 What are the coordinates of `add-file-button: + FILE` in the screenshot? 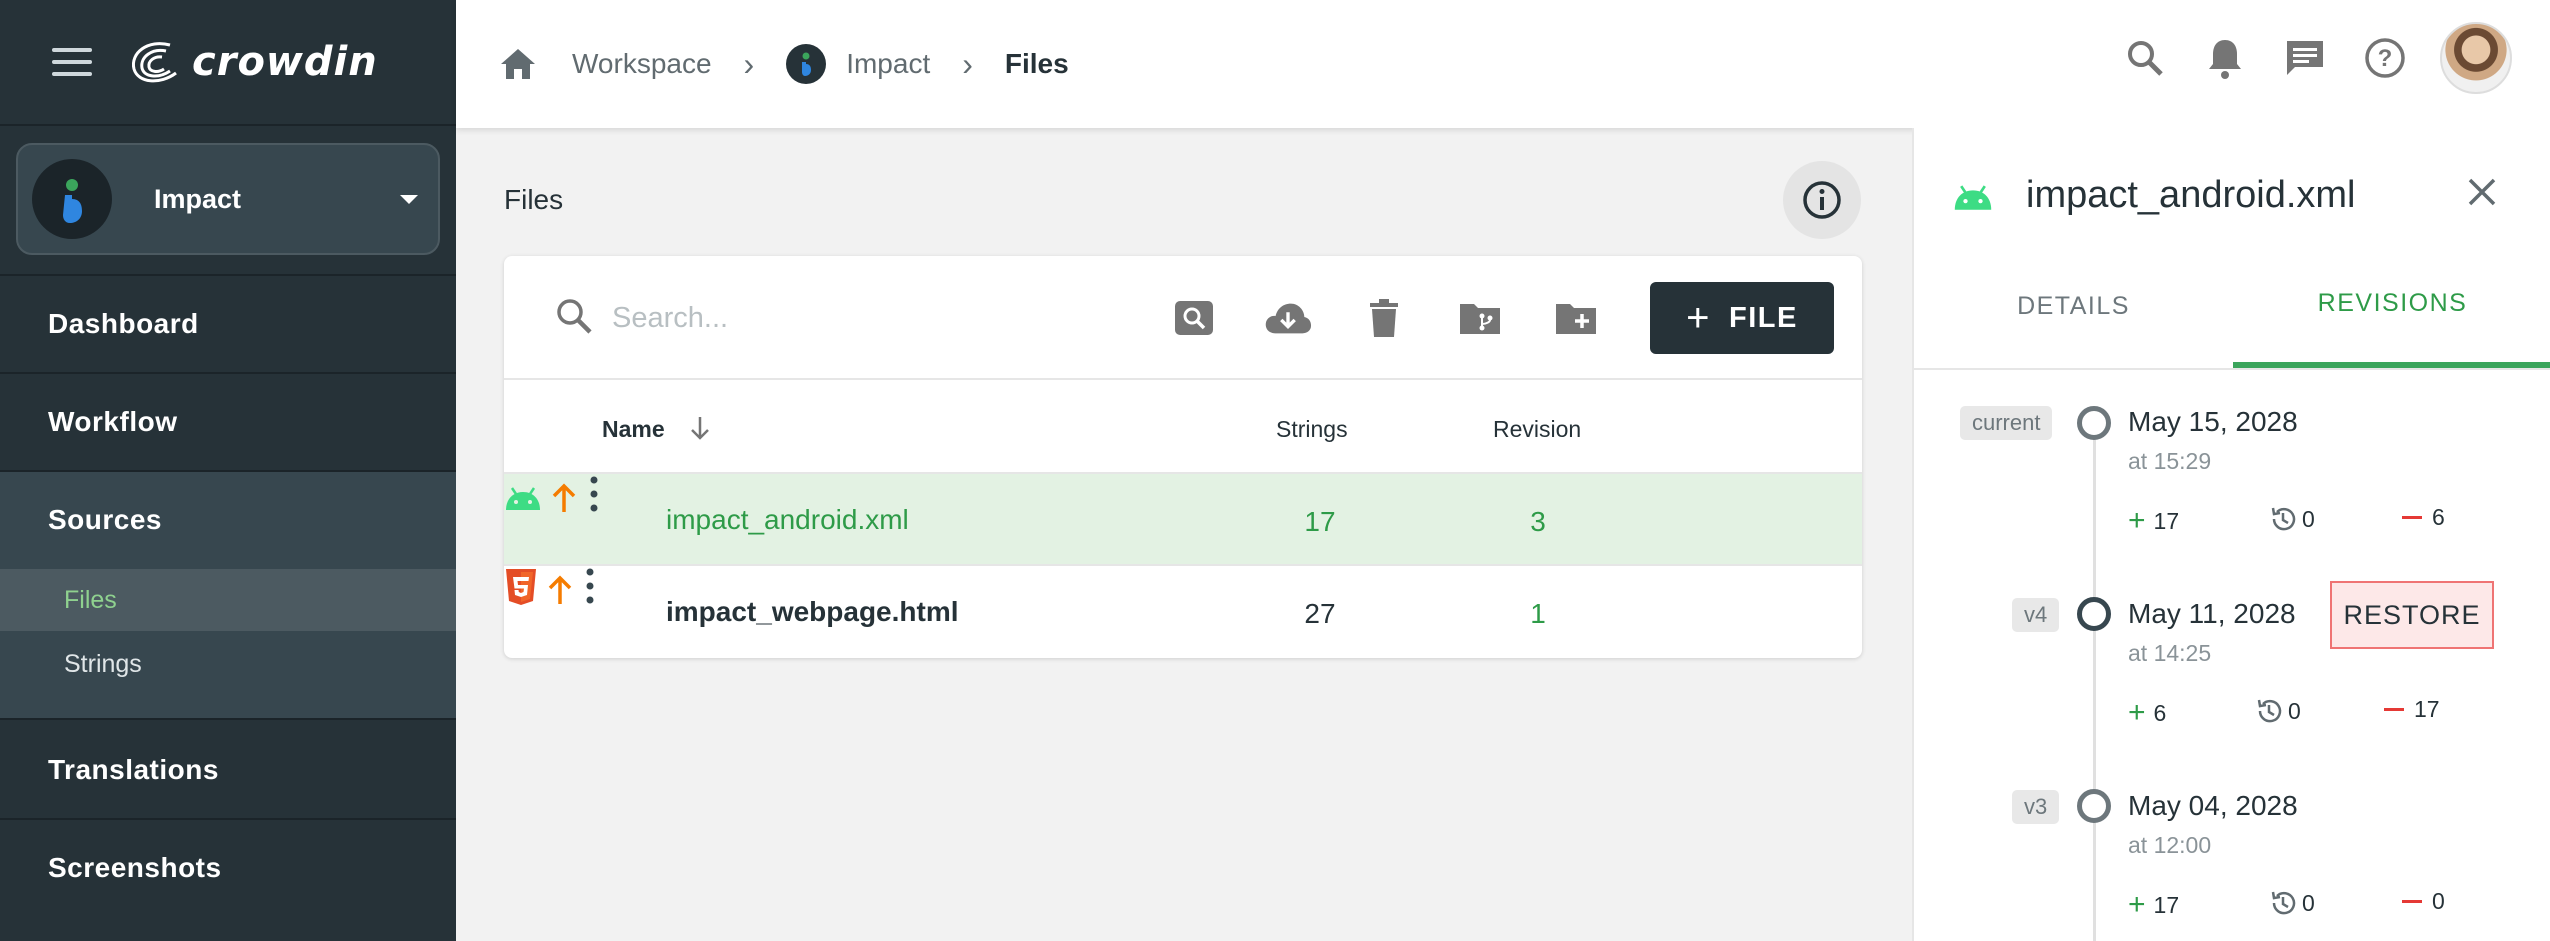 It's located at (1742, 318).